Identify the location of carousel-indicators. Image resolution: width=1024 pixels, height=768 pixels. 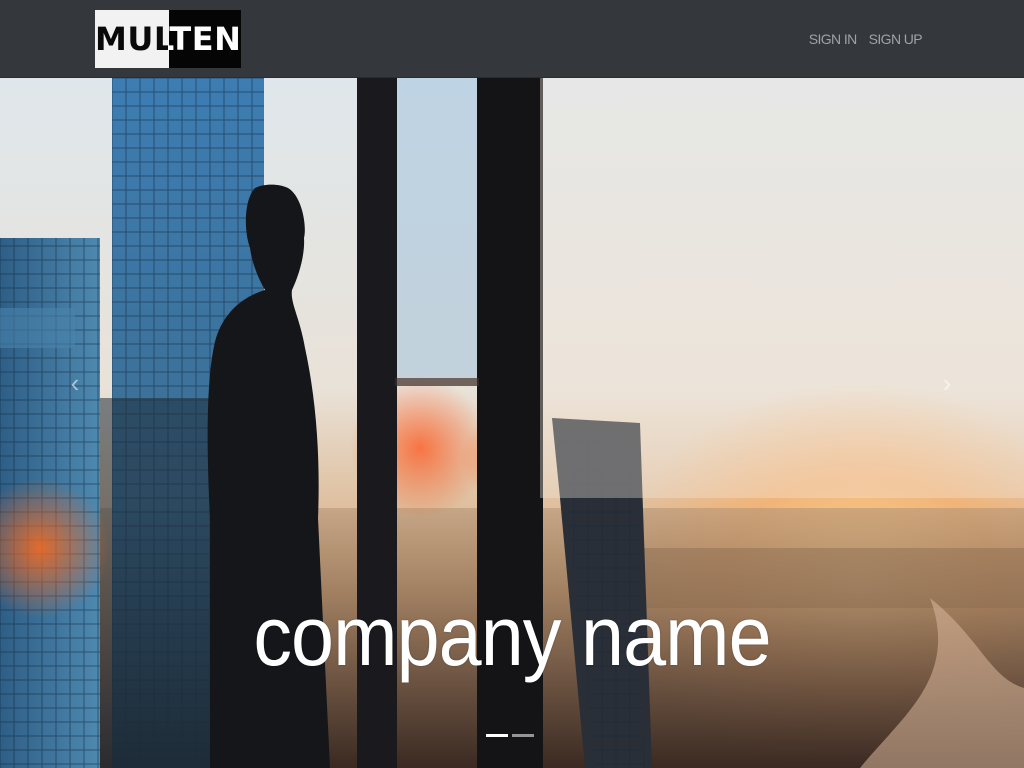
(510, 735).